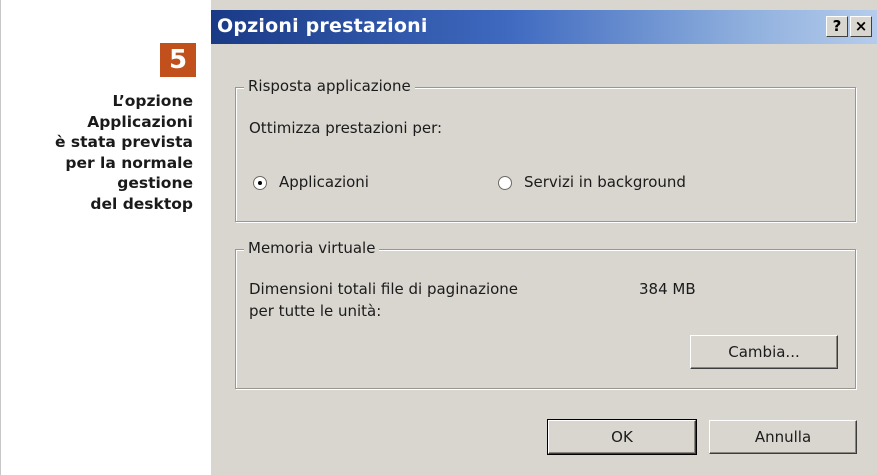  I want to click on app-response-legend: Risposta applicazione, so click(329, 86).